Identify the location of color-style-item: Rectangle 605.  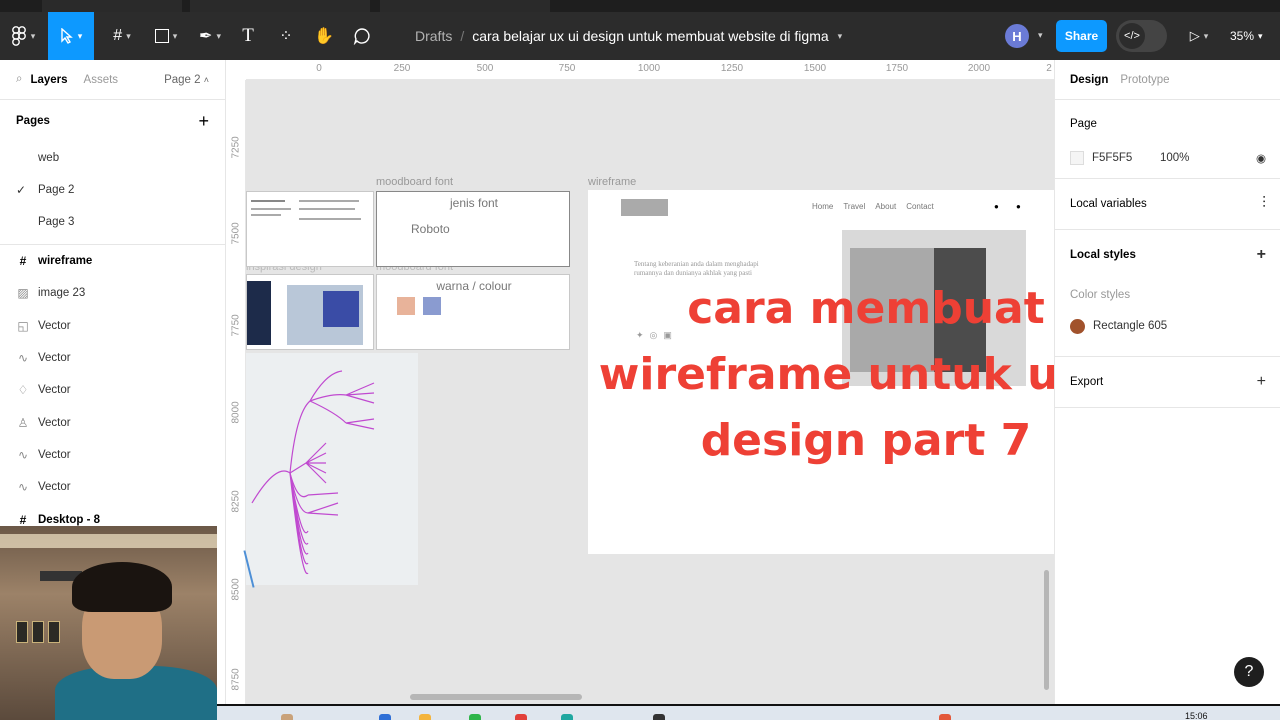
(1167, 326).